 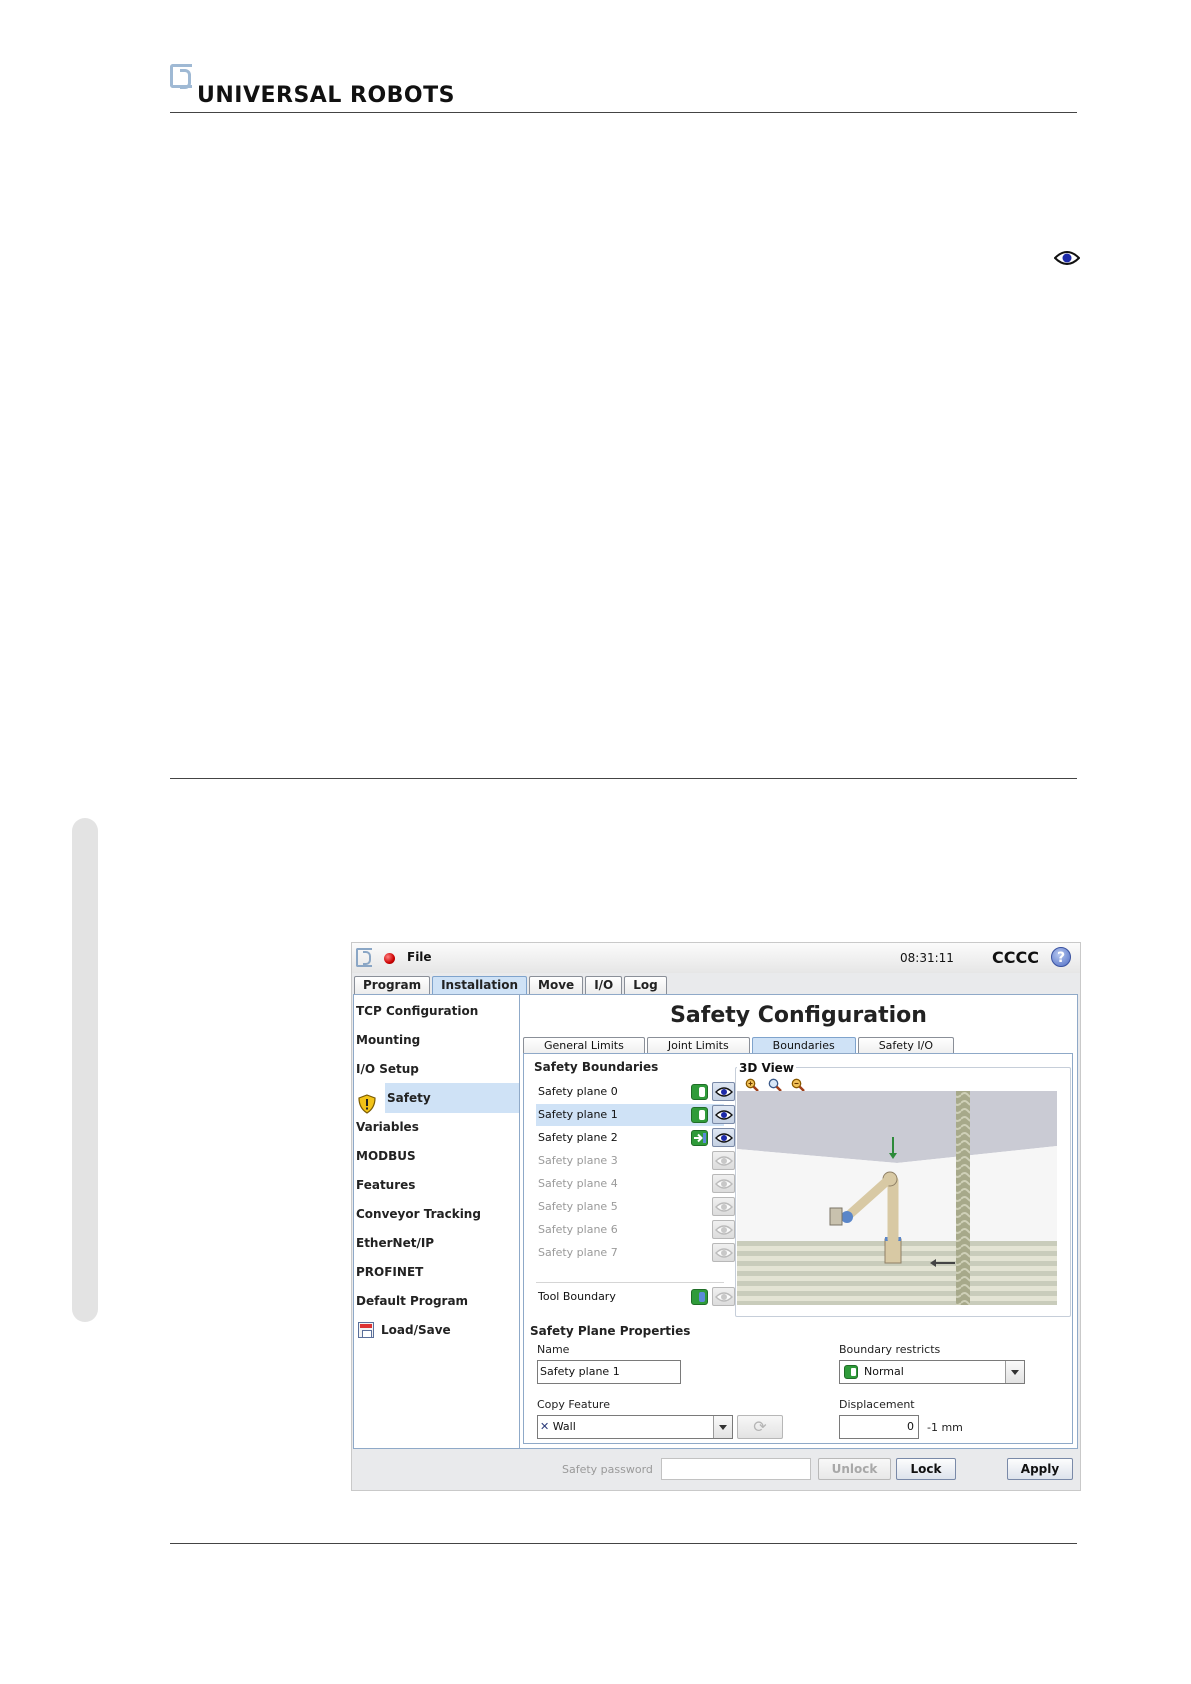 What do you see at coordinates (945, 1427) in the screenshot?
I see `displacement-unit: -1 mm` at bounding box center [945, 1427].